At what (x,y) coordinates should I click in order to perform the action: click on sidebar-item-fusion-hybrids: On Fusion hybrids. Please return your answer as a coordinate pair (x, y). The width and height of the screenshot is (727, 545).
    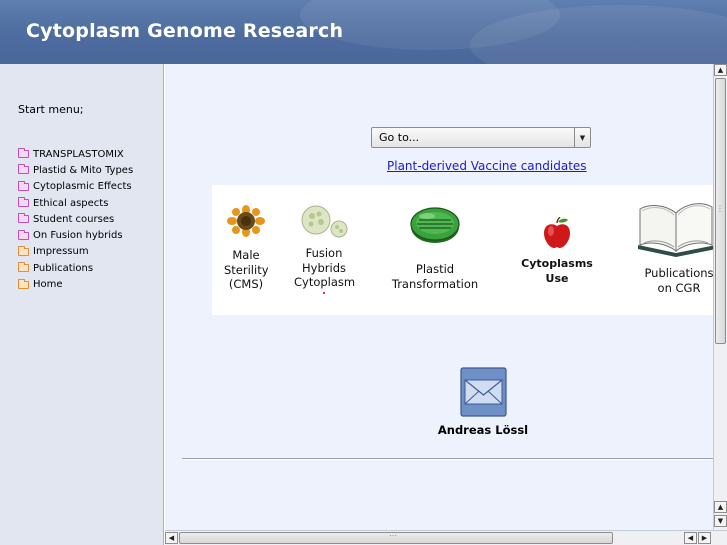
    Looking at the image, I should click on (75, 235).